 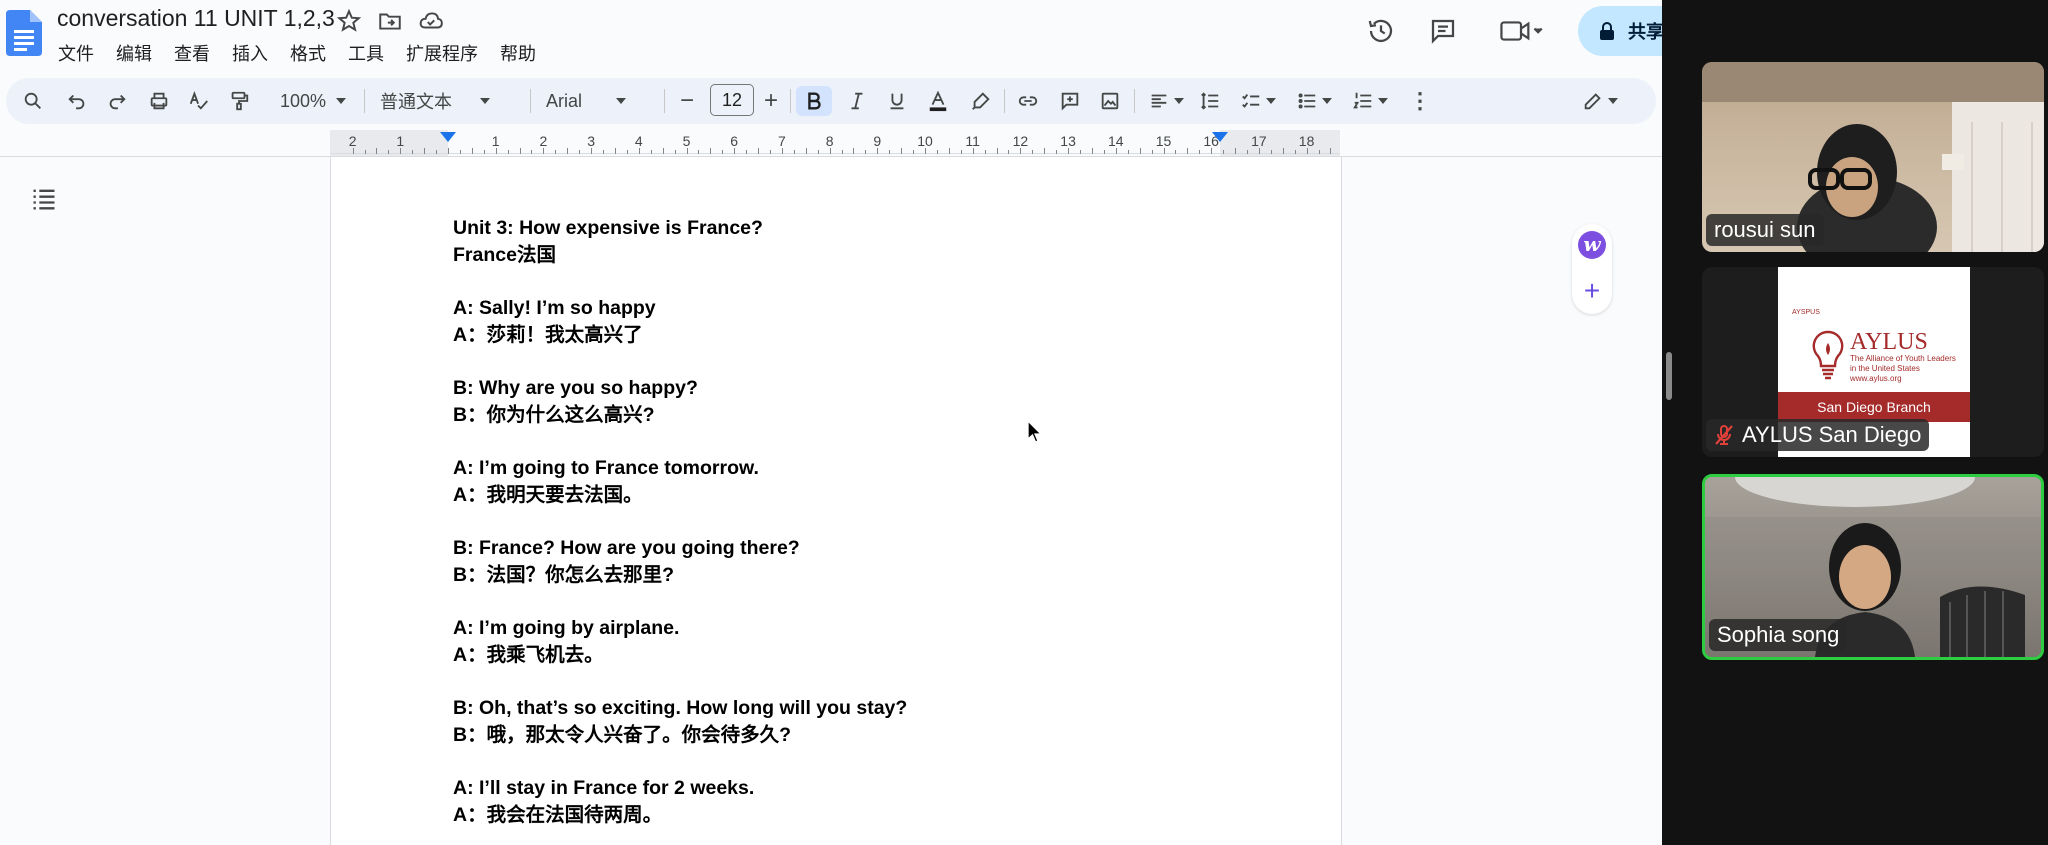 I want to click on checklist-dropdown, so click(x=1258, y=101).